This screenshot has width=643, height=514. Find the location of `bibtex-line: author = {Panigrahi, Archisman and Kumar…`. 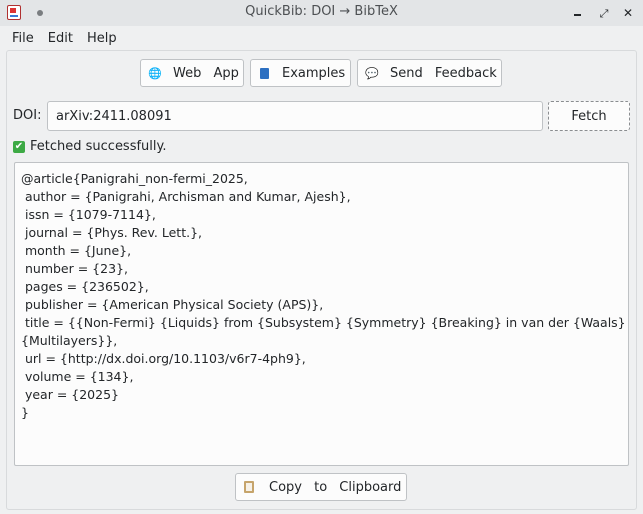

bibtex-line: author = {Panigrahi, Archisman and Kumar… is located at coordinates (186, 196).